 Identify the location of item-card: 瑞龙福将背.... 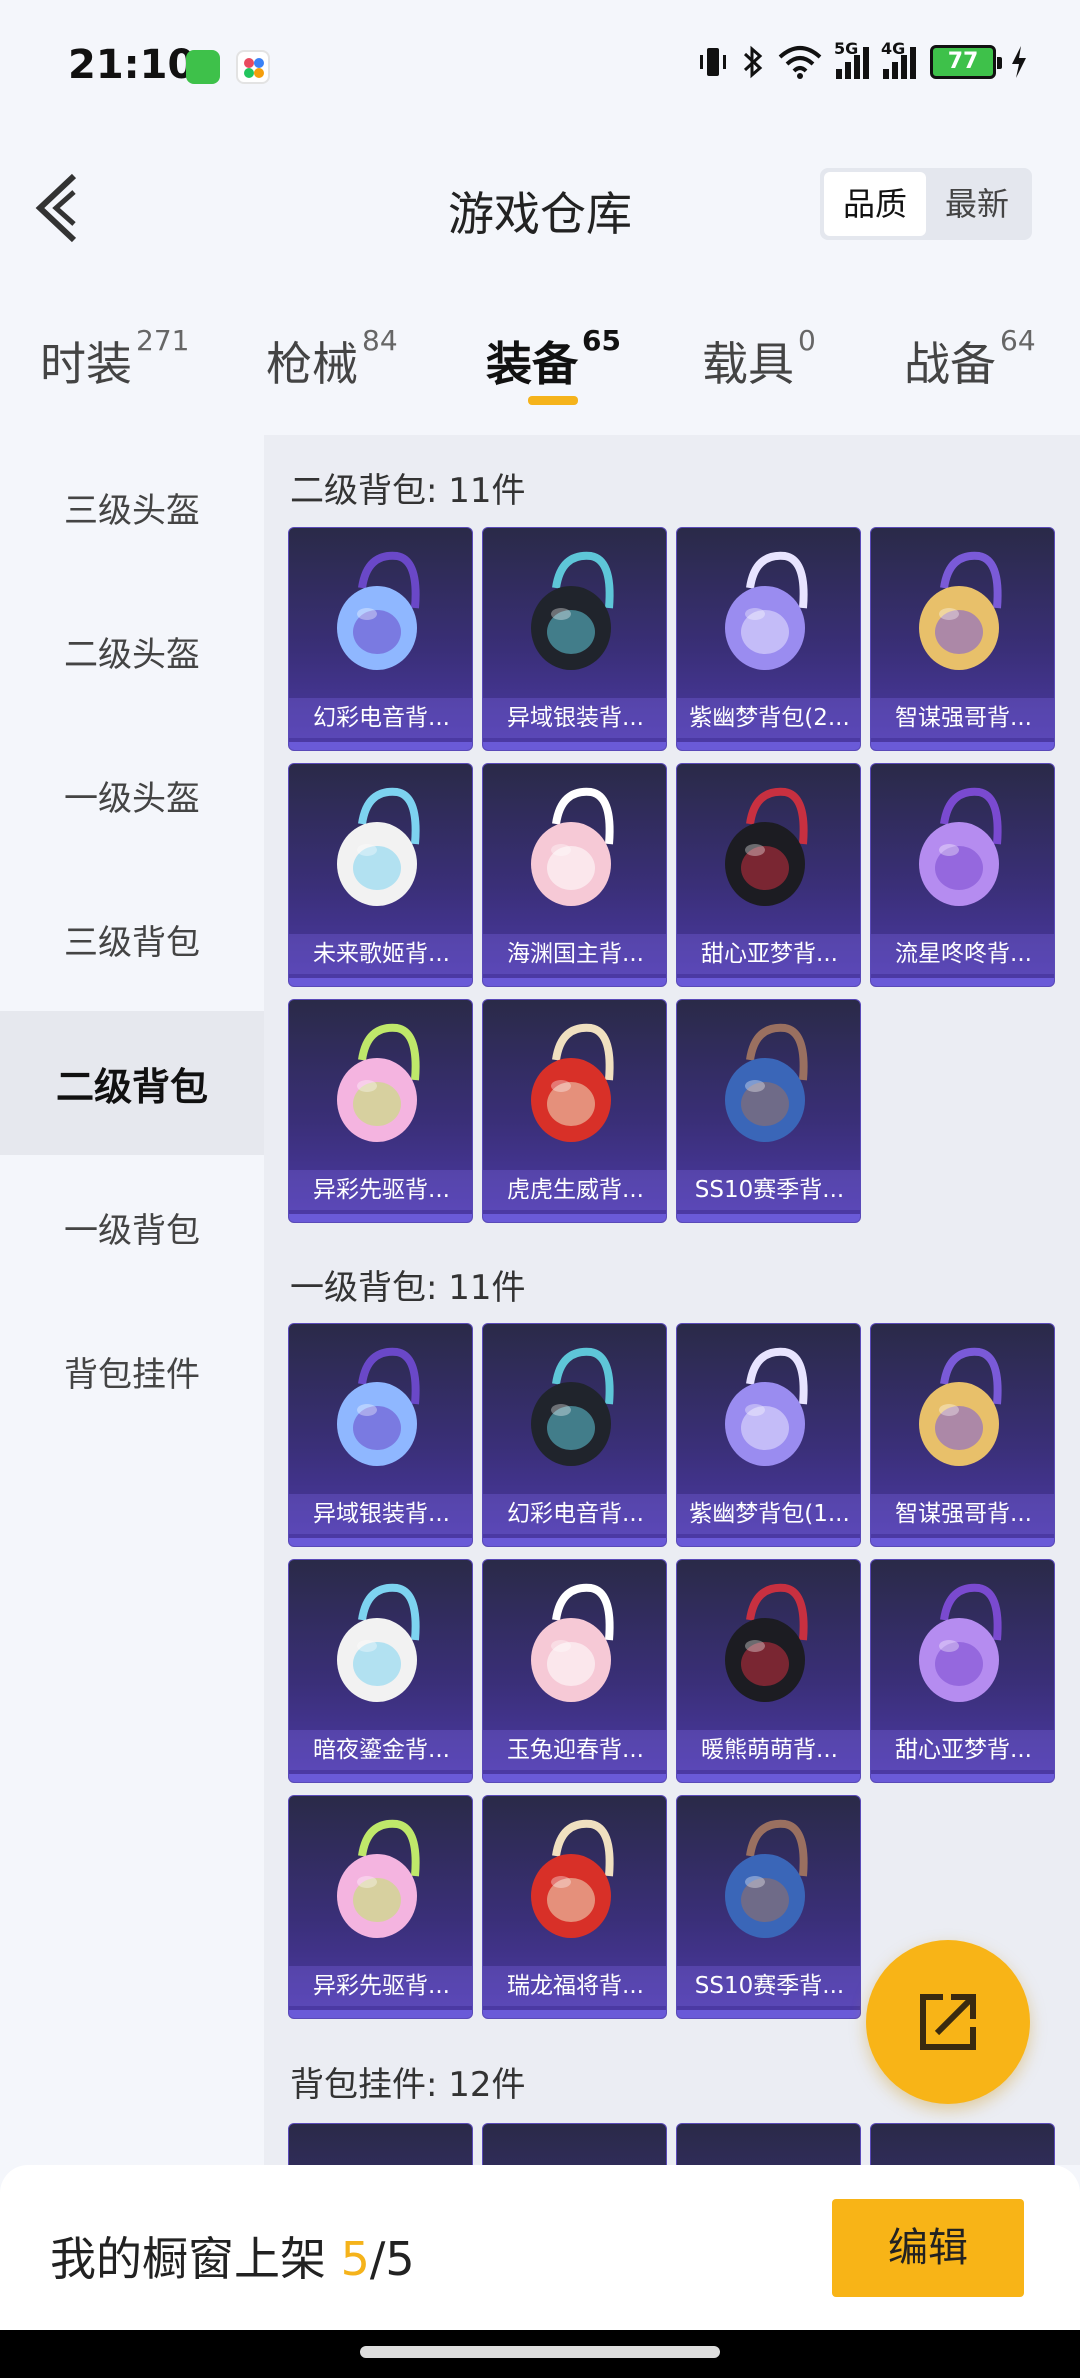
(574, 1907).